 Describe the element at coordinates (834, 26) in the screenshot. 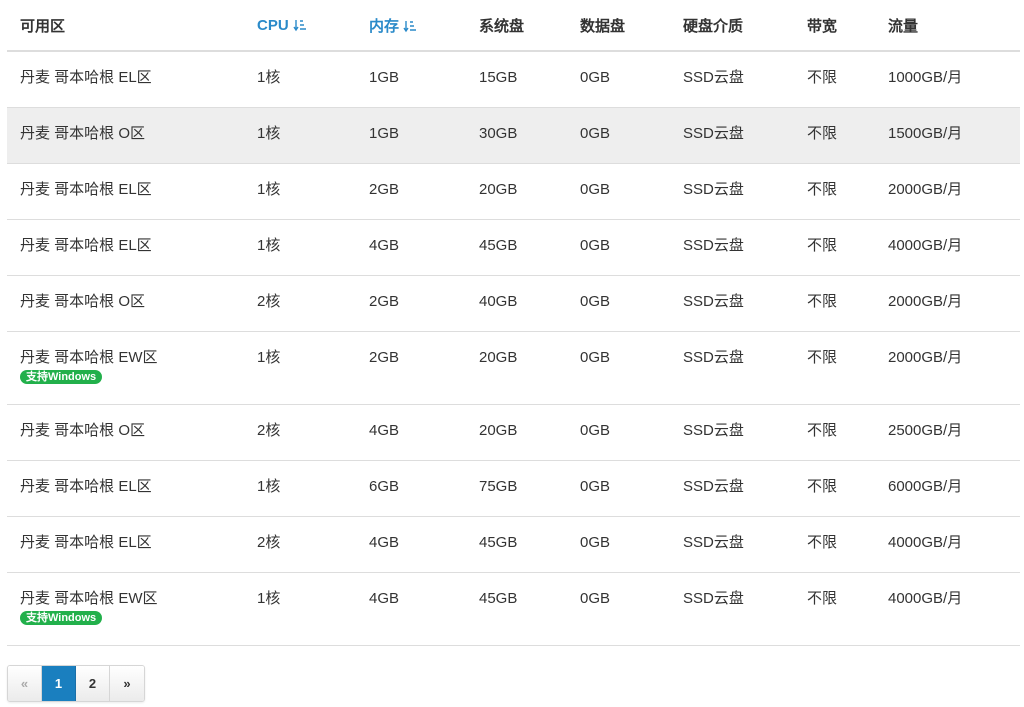

I see `header-bandwidth: 带宽` at that location.